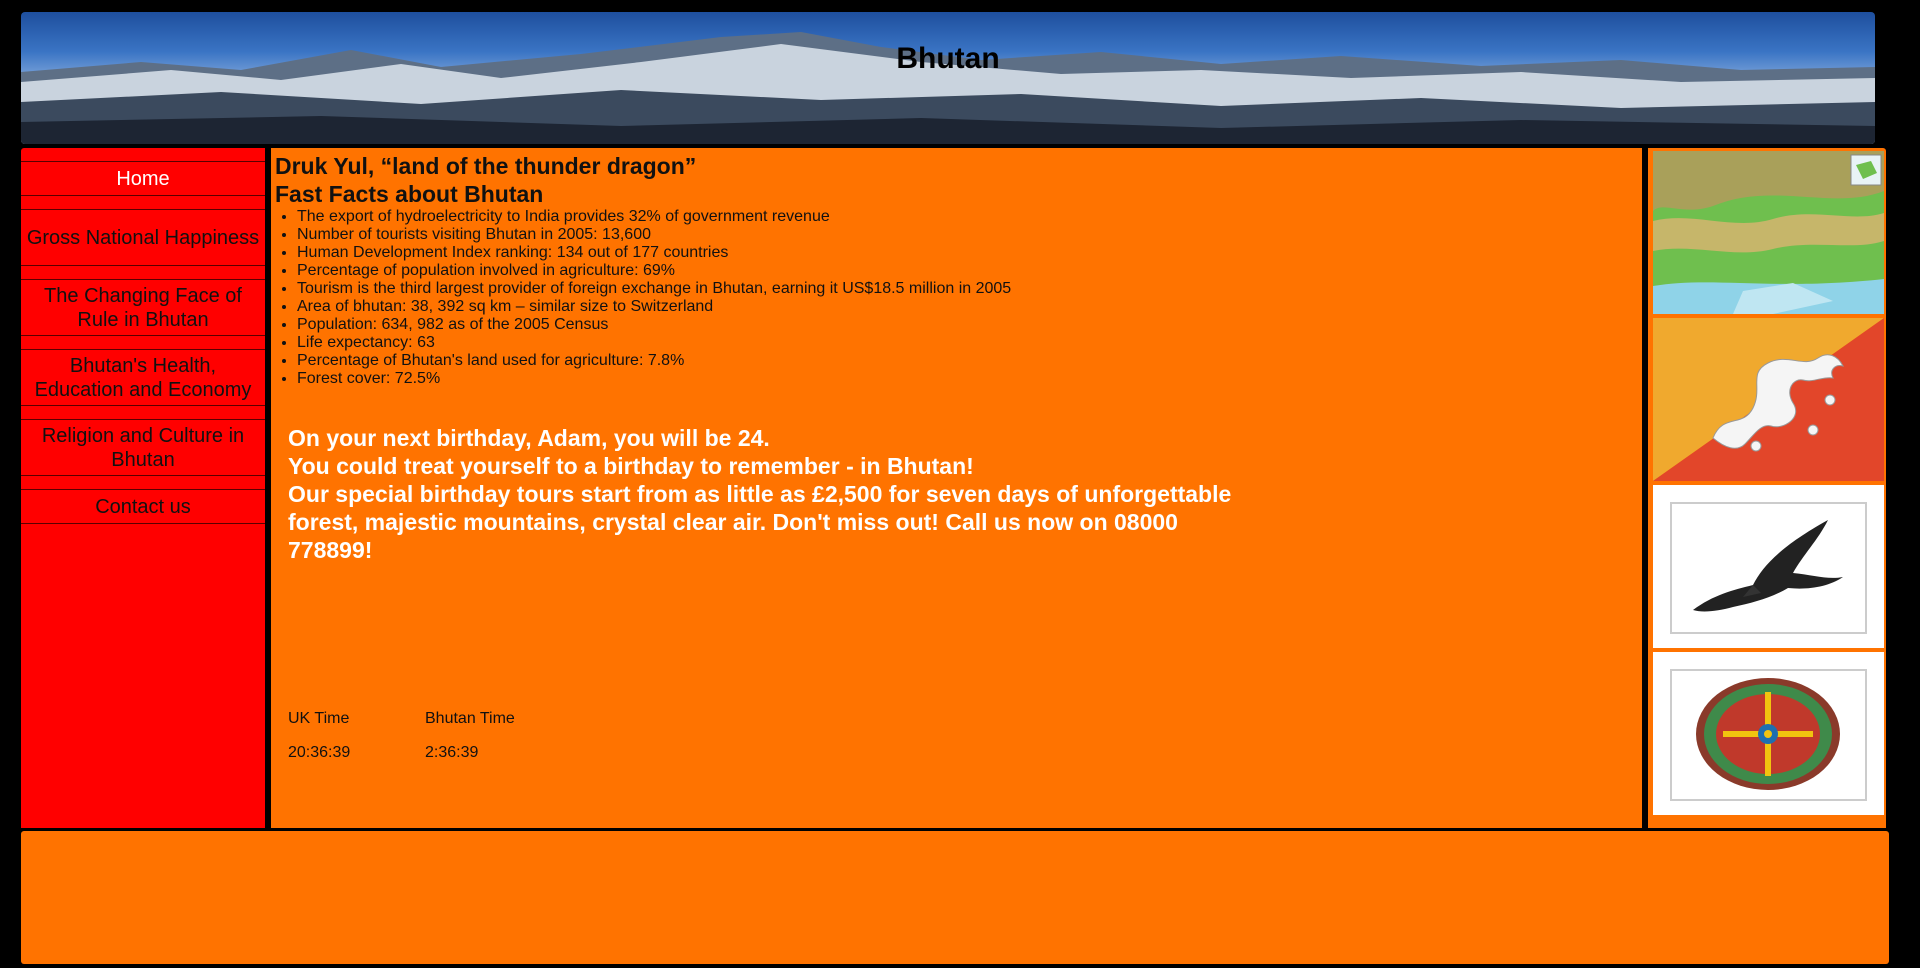  What do you see at coordinates (948, 58) in the screenshot?
I see `site-title: Bhutan` at bounding box center [948, 58].